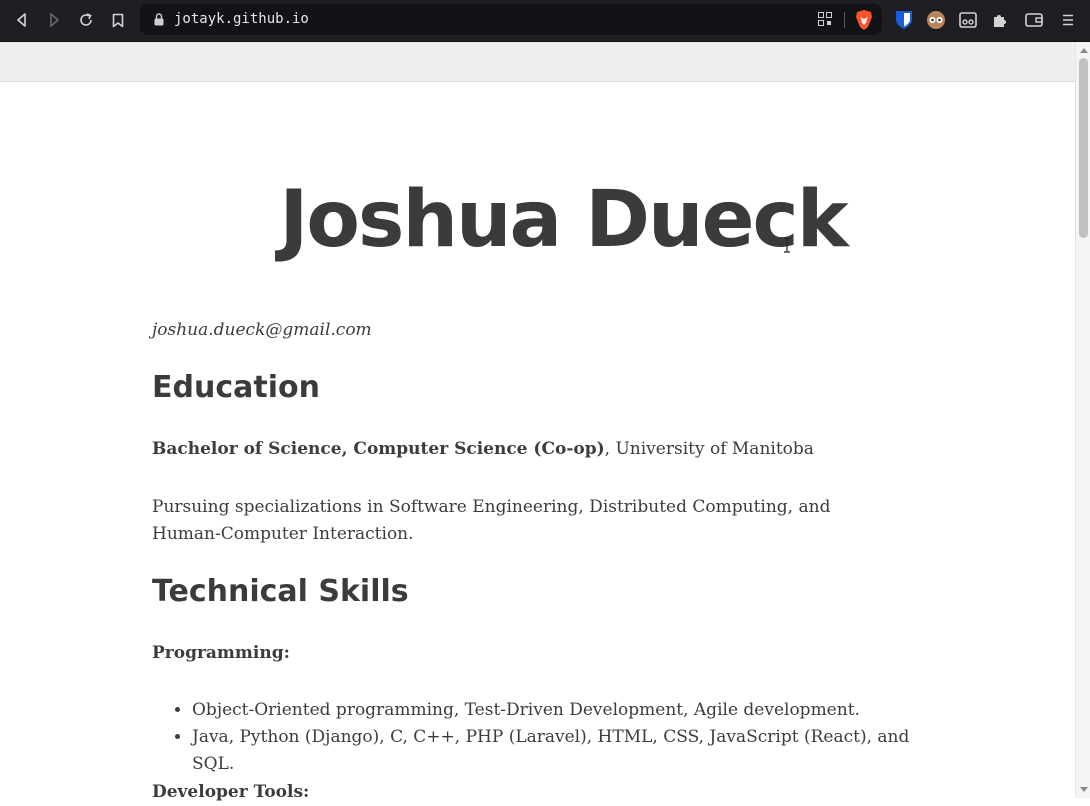  Describe the element at coordinates (844, 20) in the screenshot. I see `urlbar-separator` at that location.